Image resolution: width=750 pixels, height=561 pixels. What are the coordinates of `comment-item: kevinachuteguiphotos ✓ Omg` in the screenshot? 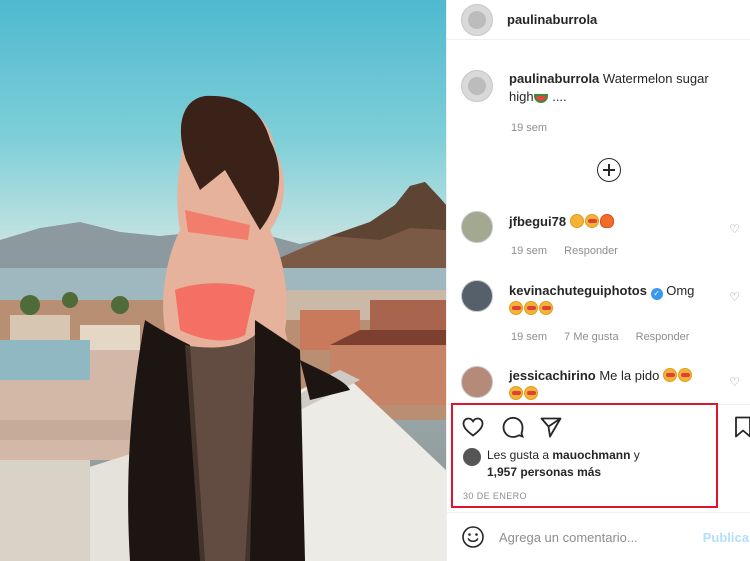 It's located at (600, 299).